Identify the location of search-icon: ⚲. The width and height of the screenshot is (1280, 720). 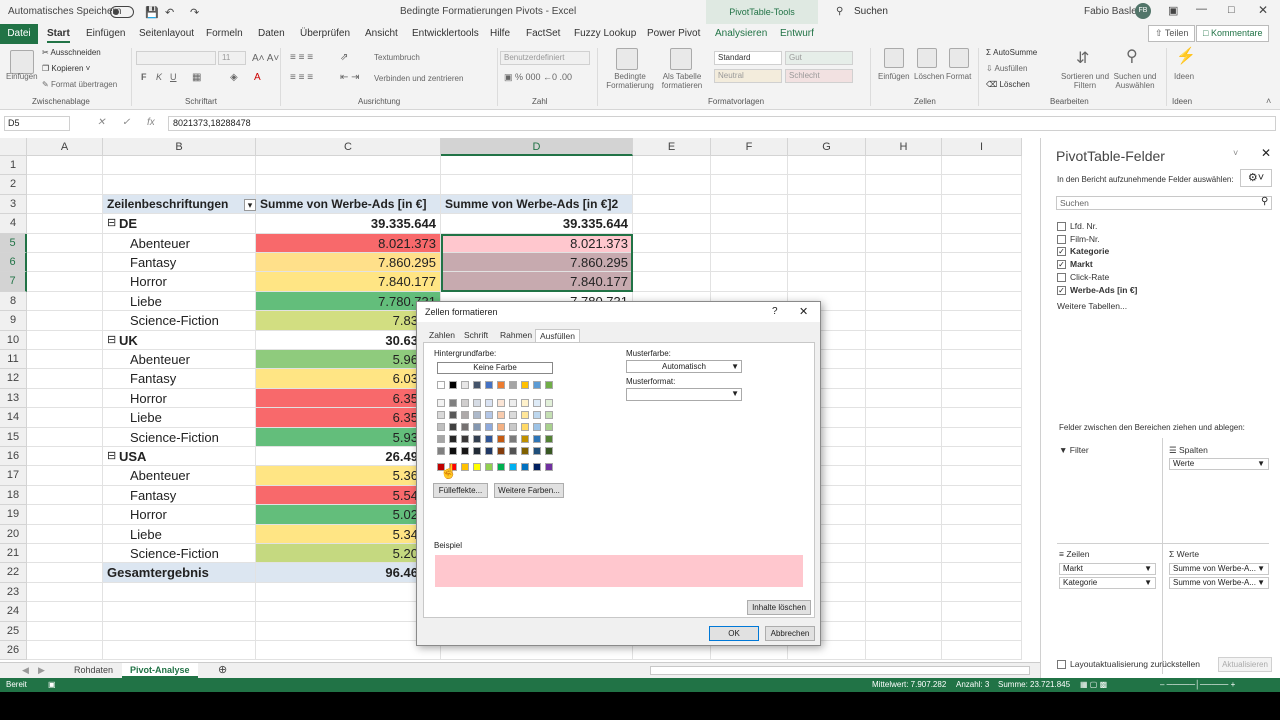
(839, 11).